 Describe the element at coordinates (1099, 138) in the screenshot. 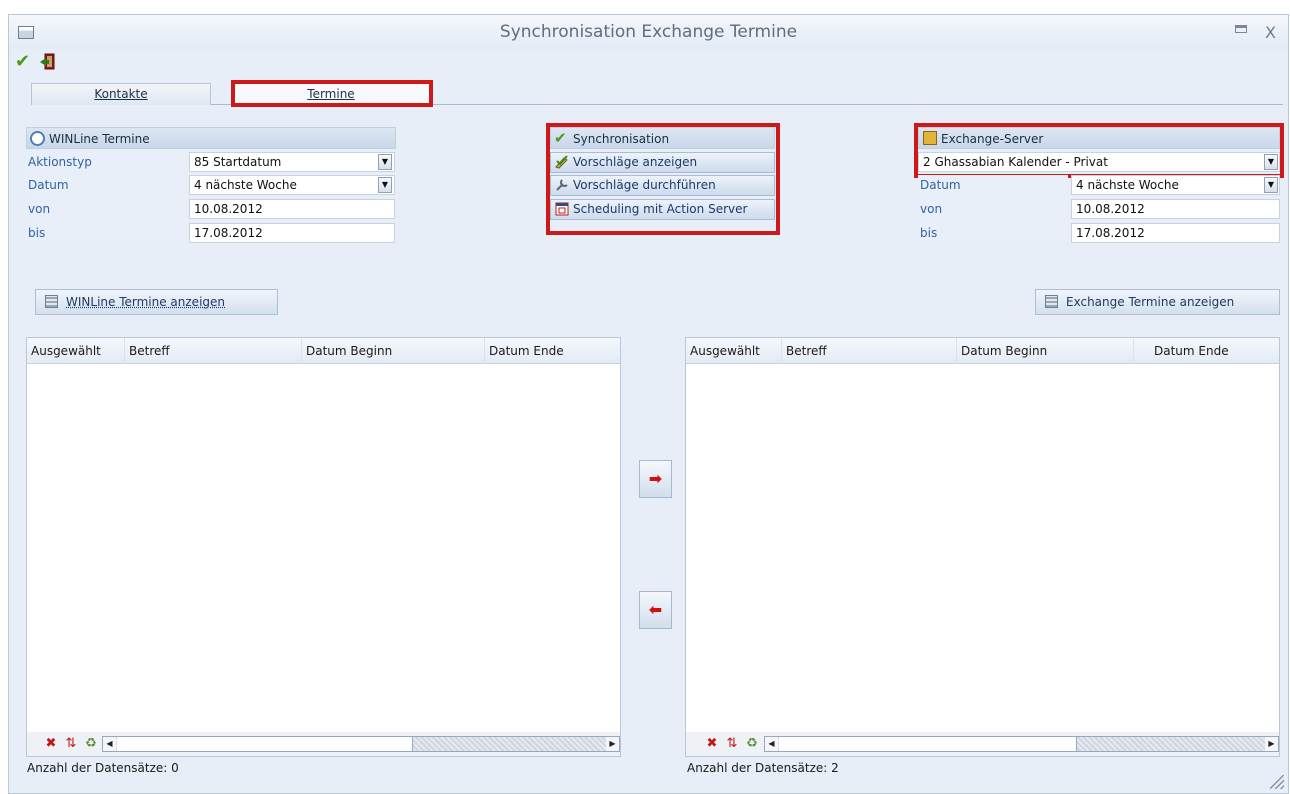

I see `exchange-panel-header: Exchange-Server` at that location.